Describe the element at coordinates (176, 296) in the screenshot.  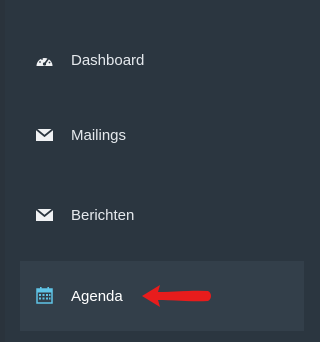
I see `red-arrow-annotation` at that location.